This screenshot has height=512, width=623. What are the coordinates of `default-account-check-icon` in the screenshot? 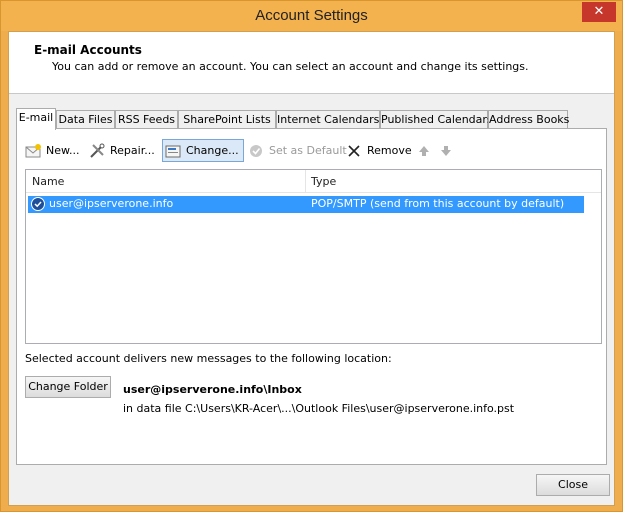 It's located at (38, 204).